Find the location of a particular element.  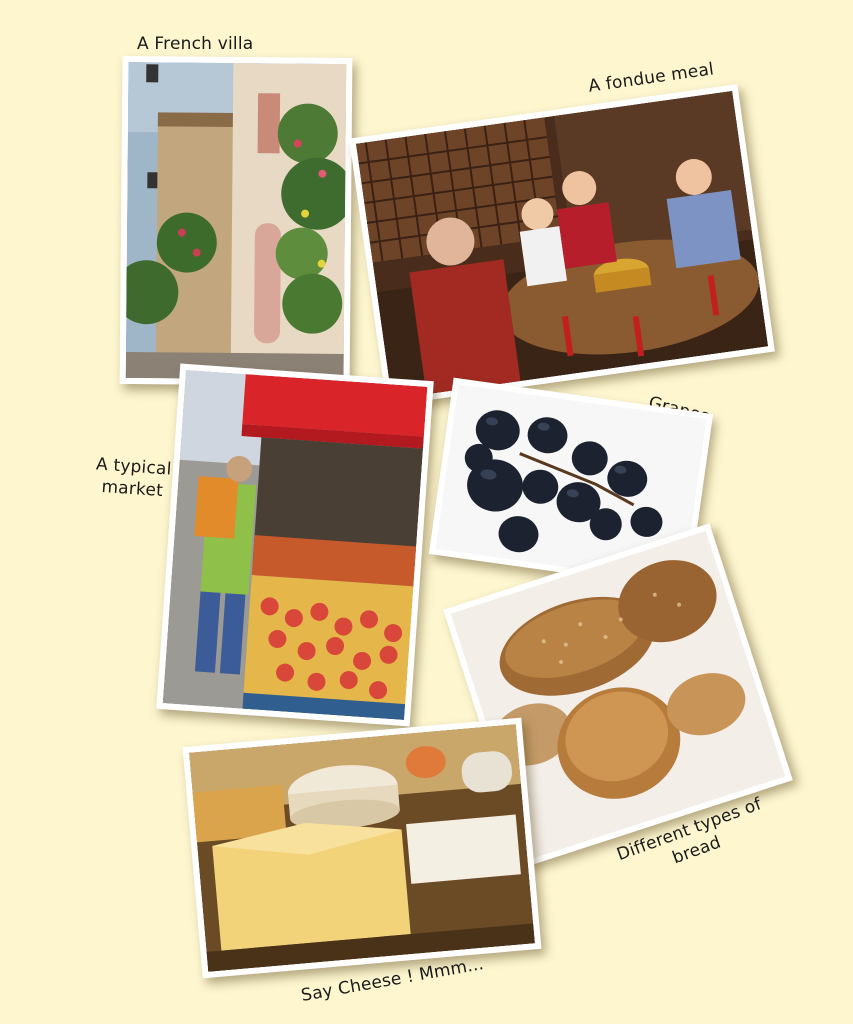

market-image is located at coordinates (295, 545).